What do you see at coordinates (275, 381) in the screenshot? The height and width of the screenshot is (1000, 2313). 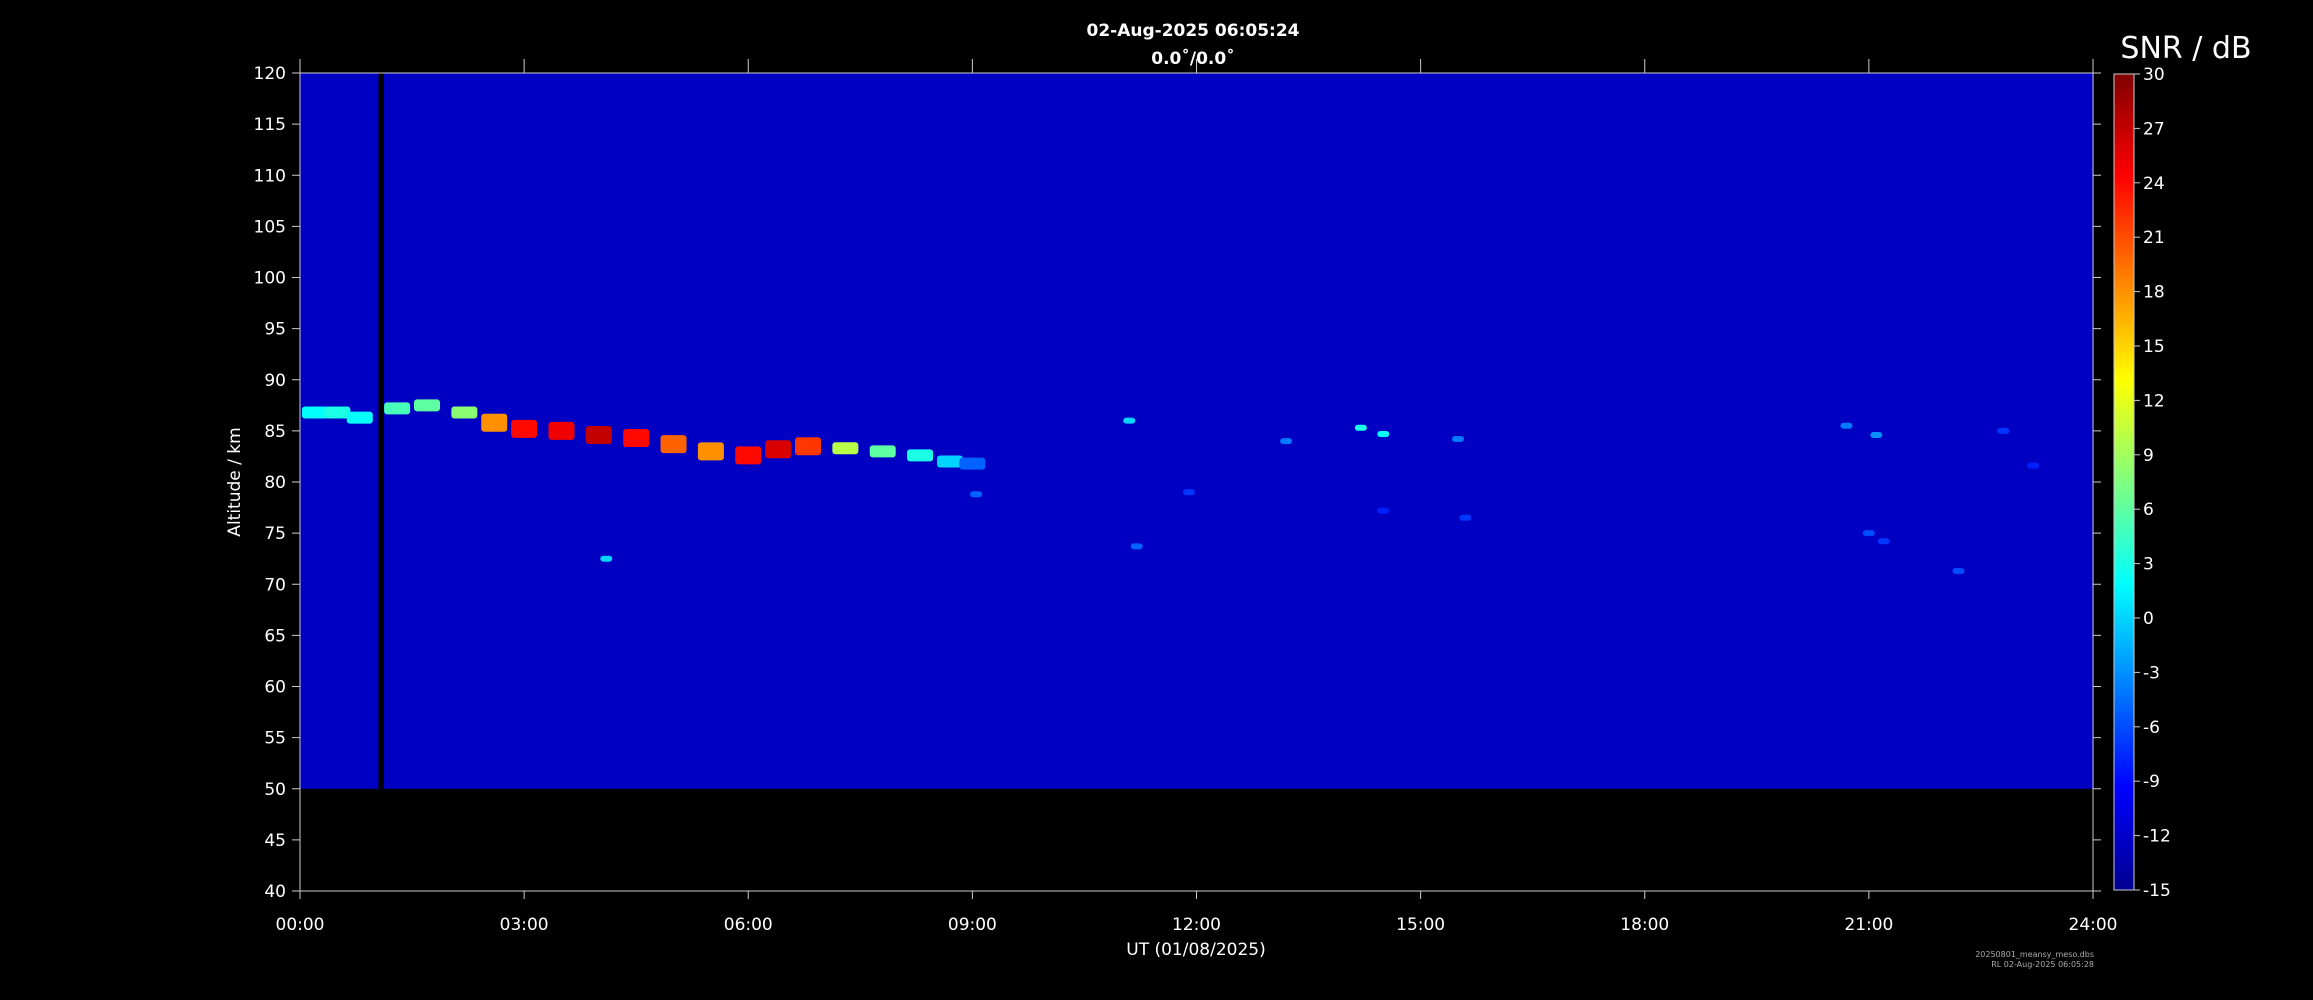 I see `y-tick-label: 90` at bounding box center [275, 381].